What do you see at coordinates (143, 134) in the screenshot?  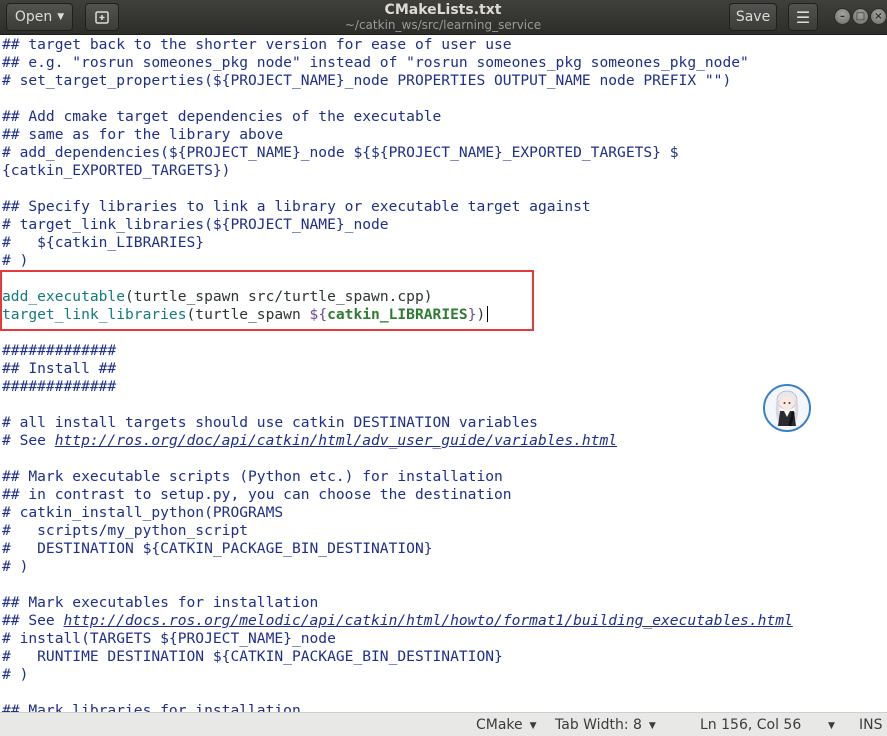 I see `code-line: ## same as for the library above` at bounding box center [143, 134].